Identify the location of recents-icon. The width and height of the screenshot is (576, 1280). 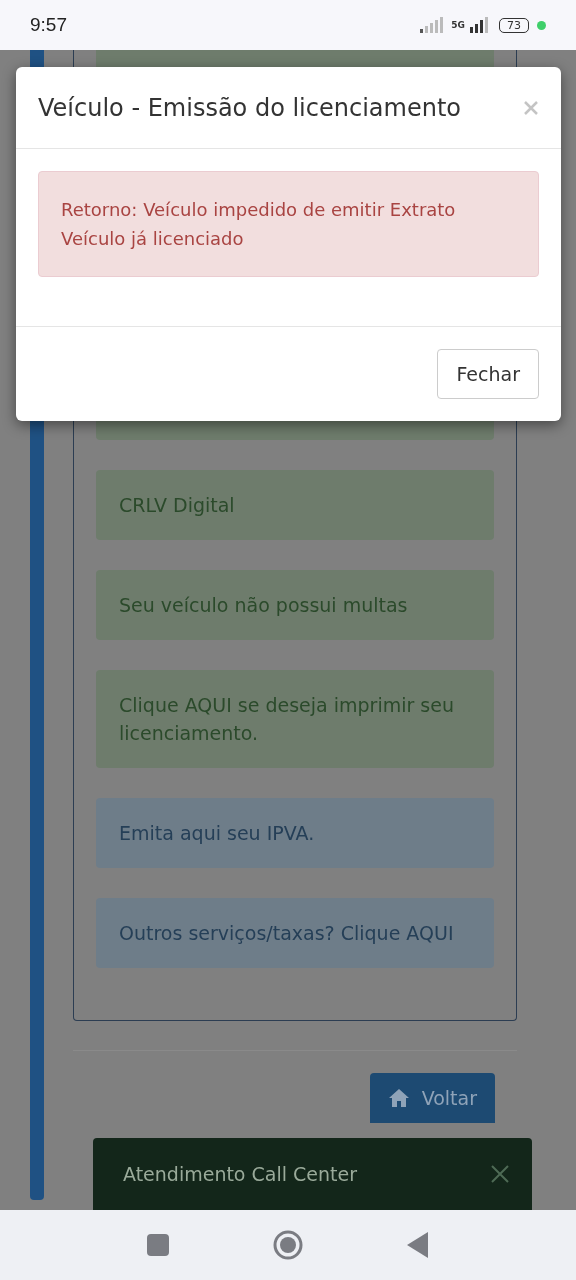
(158, 1245).